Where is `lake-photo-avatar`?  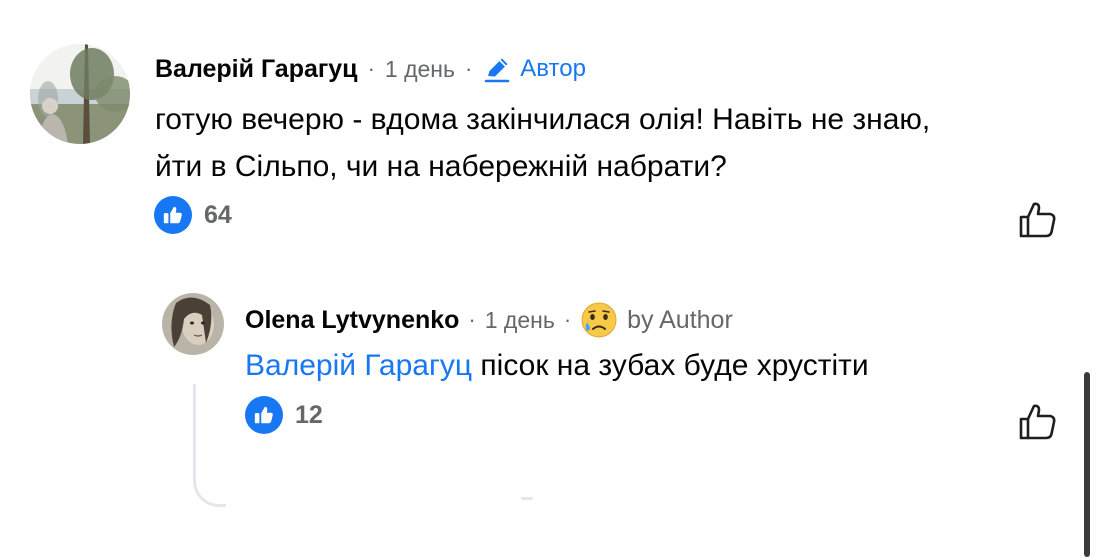
lake-photo-avatar is located at coordinates (80, 94).